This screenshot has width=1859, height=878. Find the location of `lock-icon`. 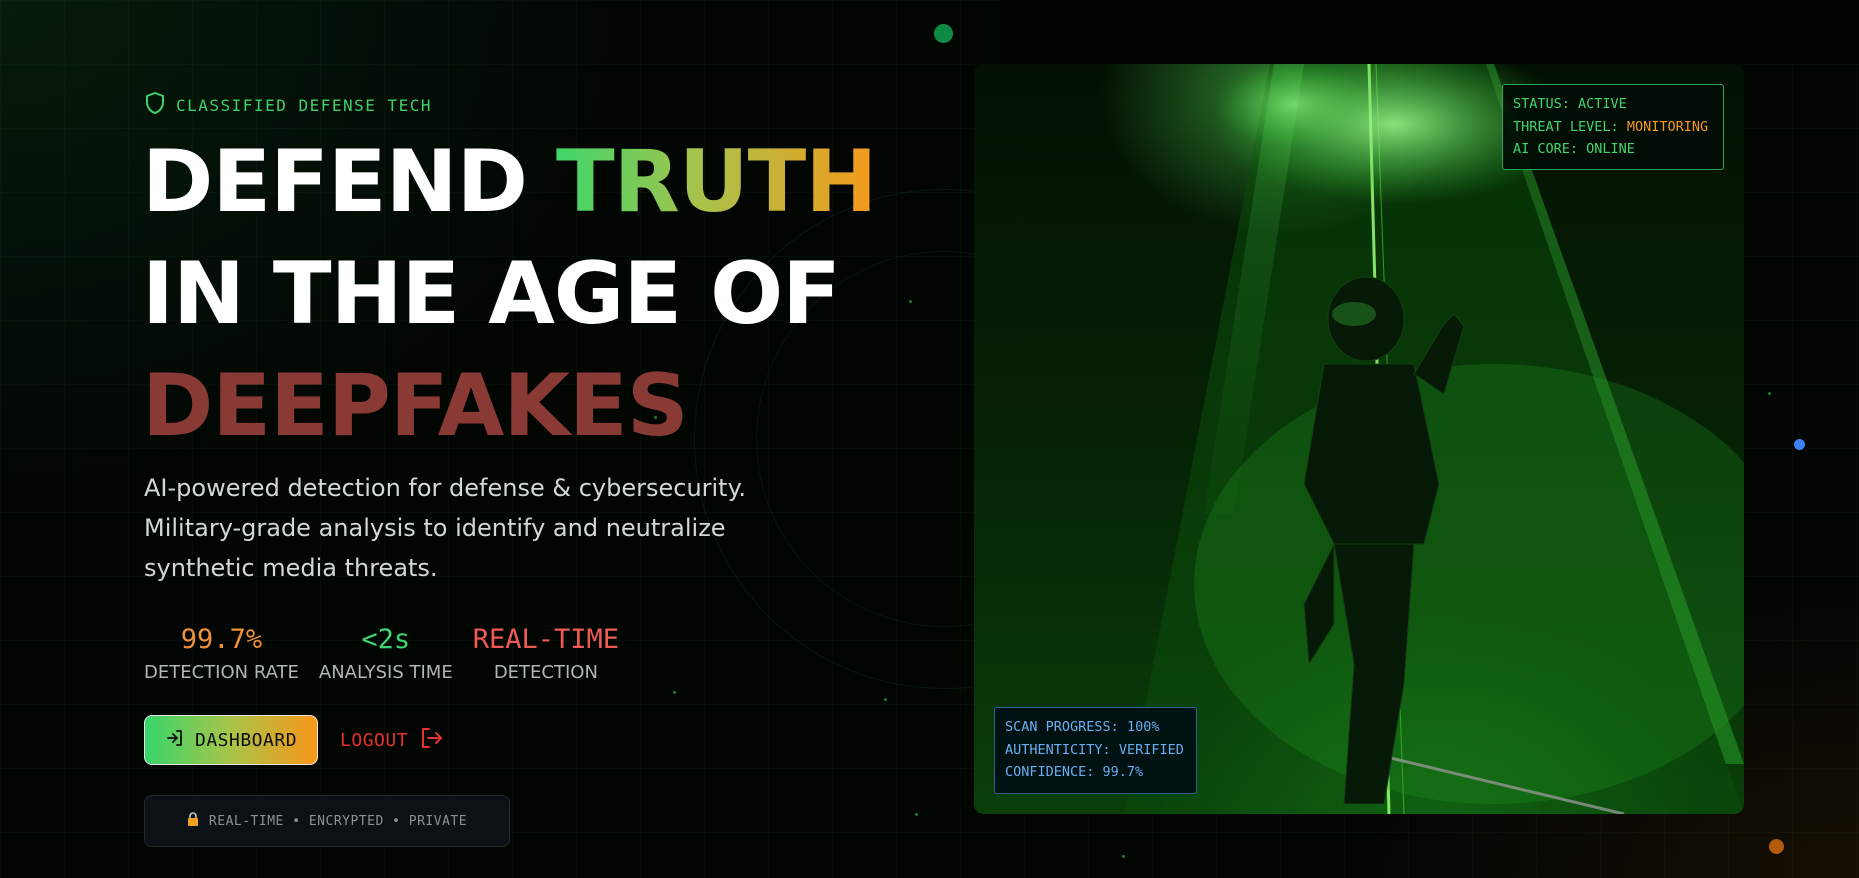

lock-icon is located at coordinates (193, 821).